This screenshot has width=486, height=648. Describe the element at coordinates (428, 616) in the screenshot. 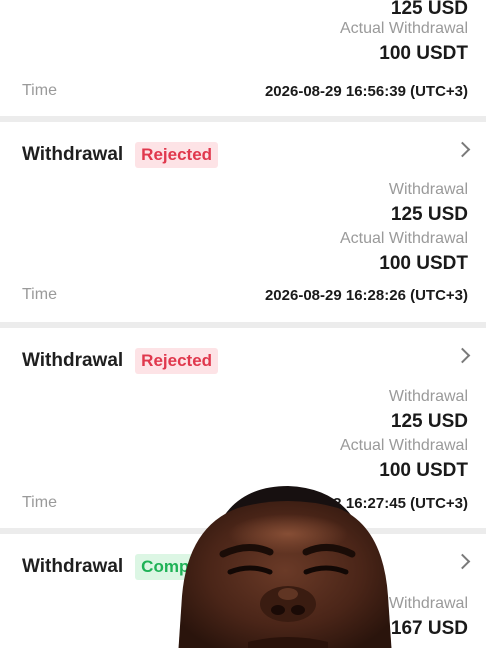

I see `amount-block: Withdrawal 167 USD` at that location.